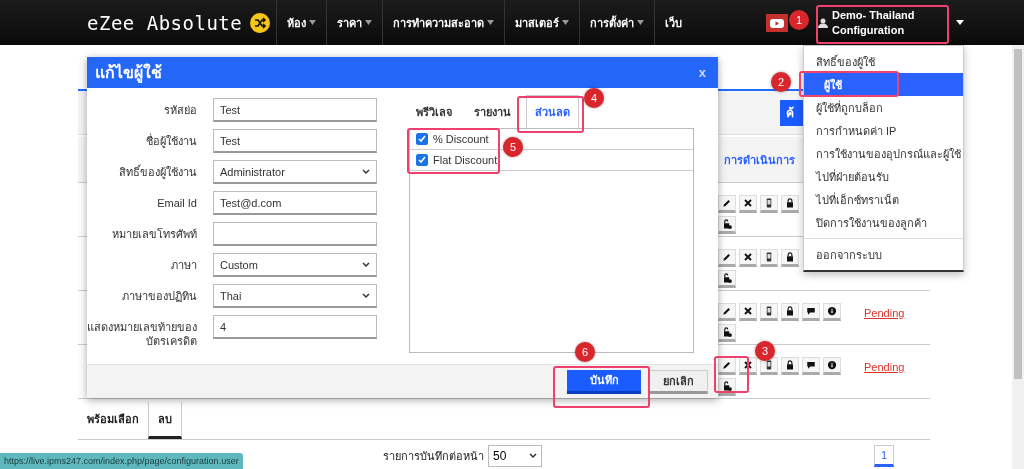 The image size is (1024, 469). Describe the element at coordinates (461, 139) in the screenshot. I see `checkbox-label: % Discount` at that location.